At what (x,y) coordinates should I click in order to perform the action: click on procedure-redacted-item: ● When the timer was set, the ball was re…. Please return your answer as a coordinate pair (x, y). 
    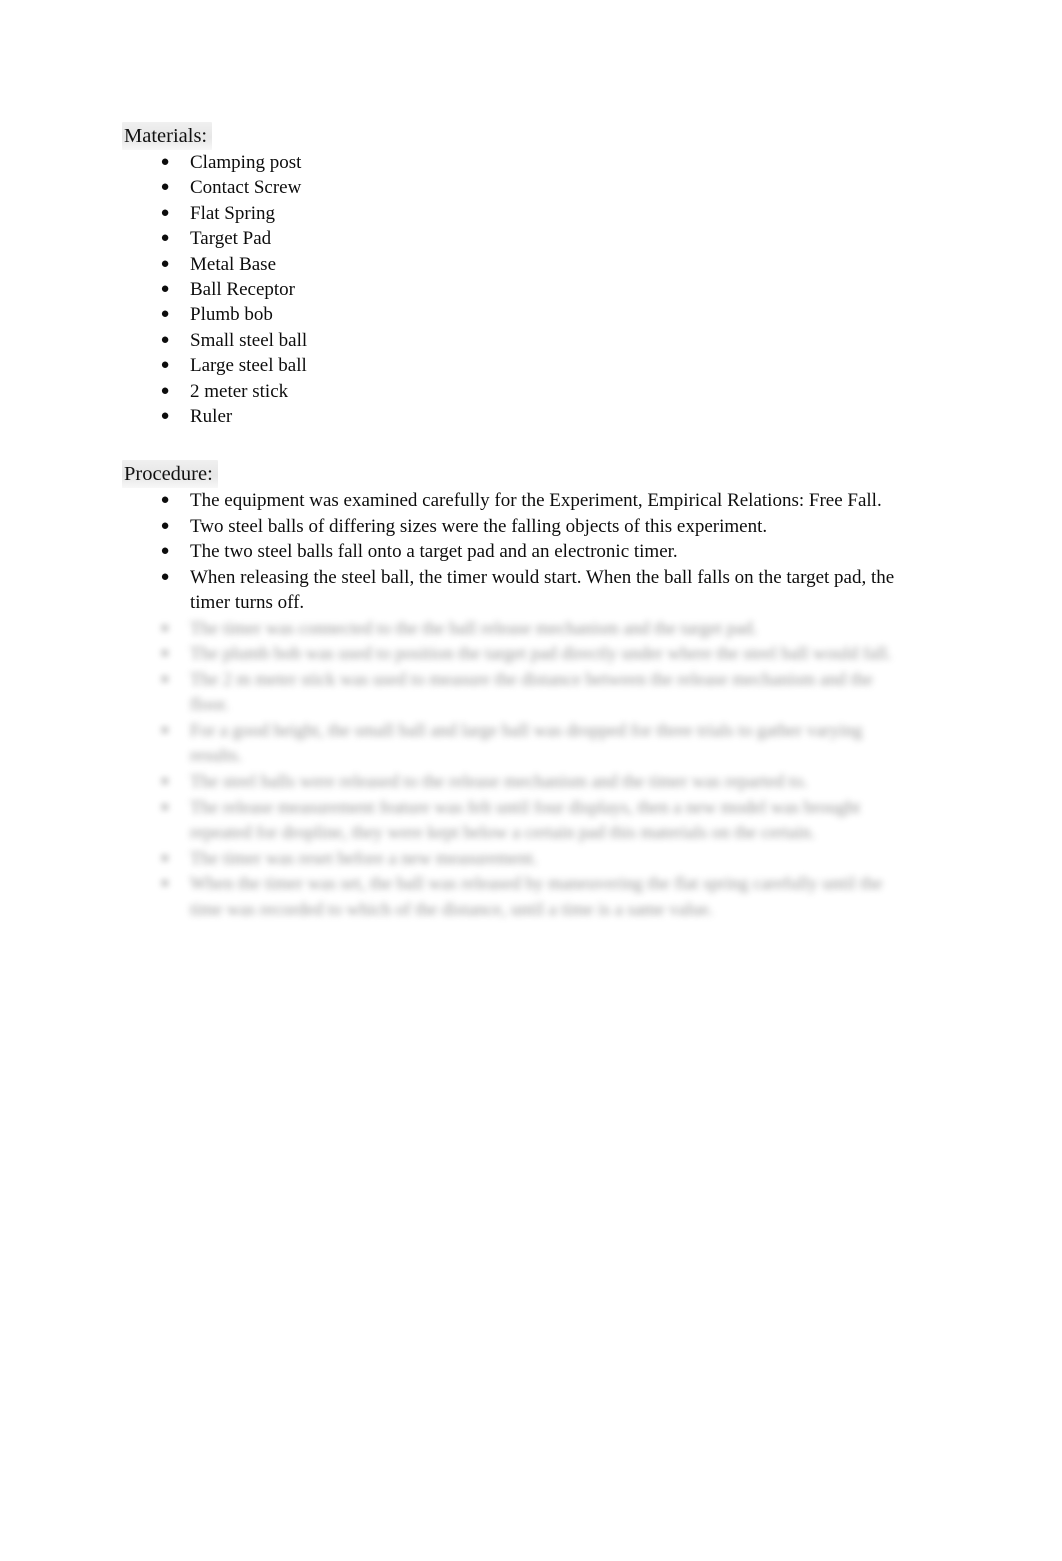
    Looking at the image, I should click on (517, 896).